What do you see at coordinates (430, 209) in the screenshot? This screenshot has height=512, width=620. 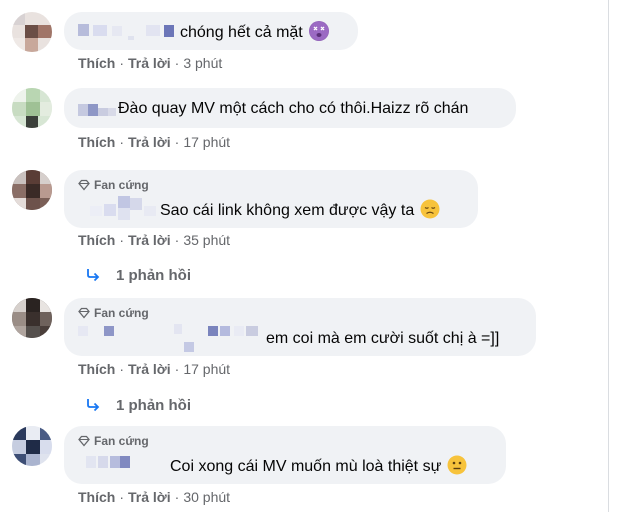 I see `disappointed-face-emoji-icon` at bounding box center [430, 209].